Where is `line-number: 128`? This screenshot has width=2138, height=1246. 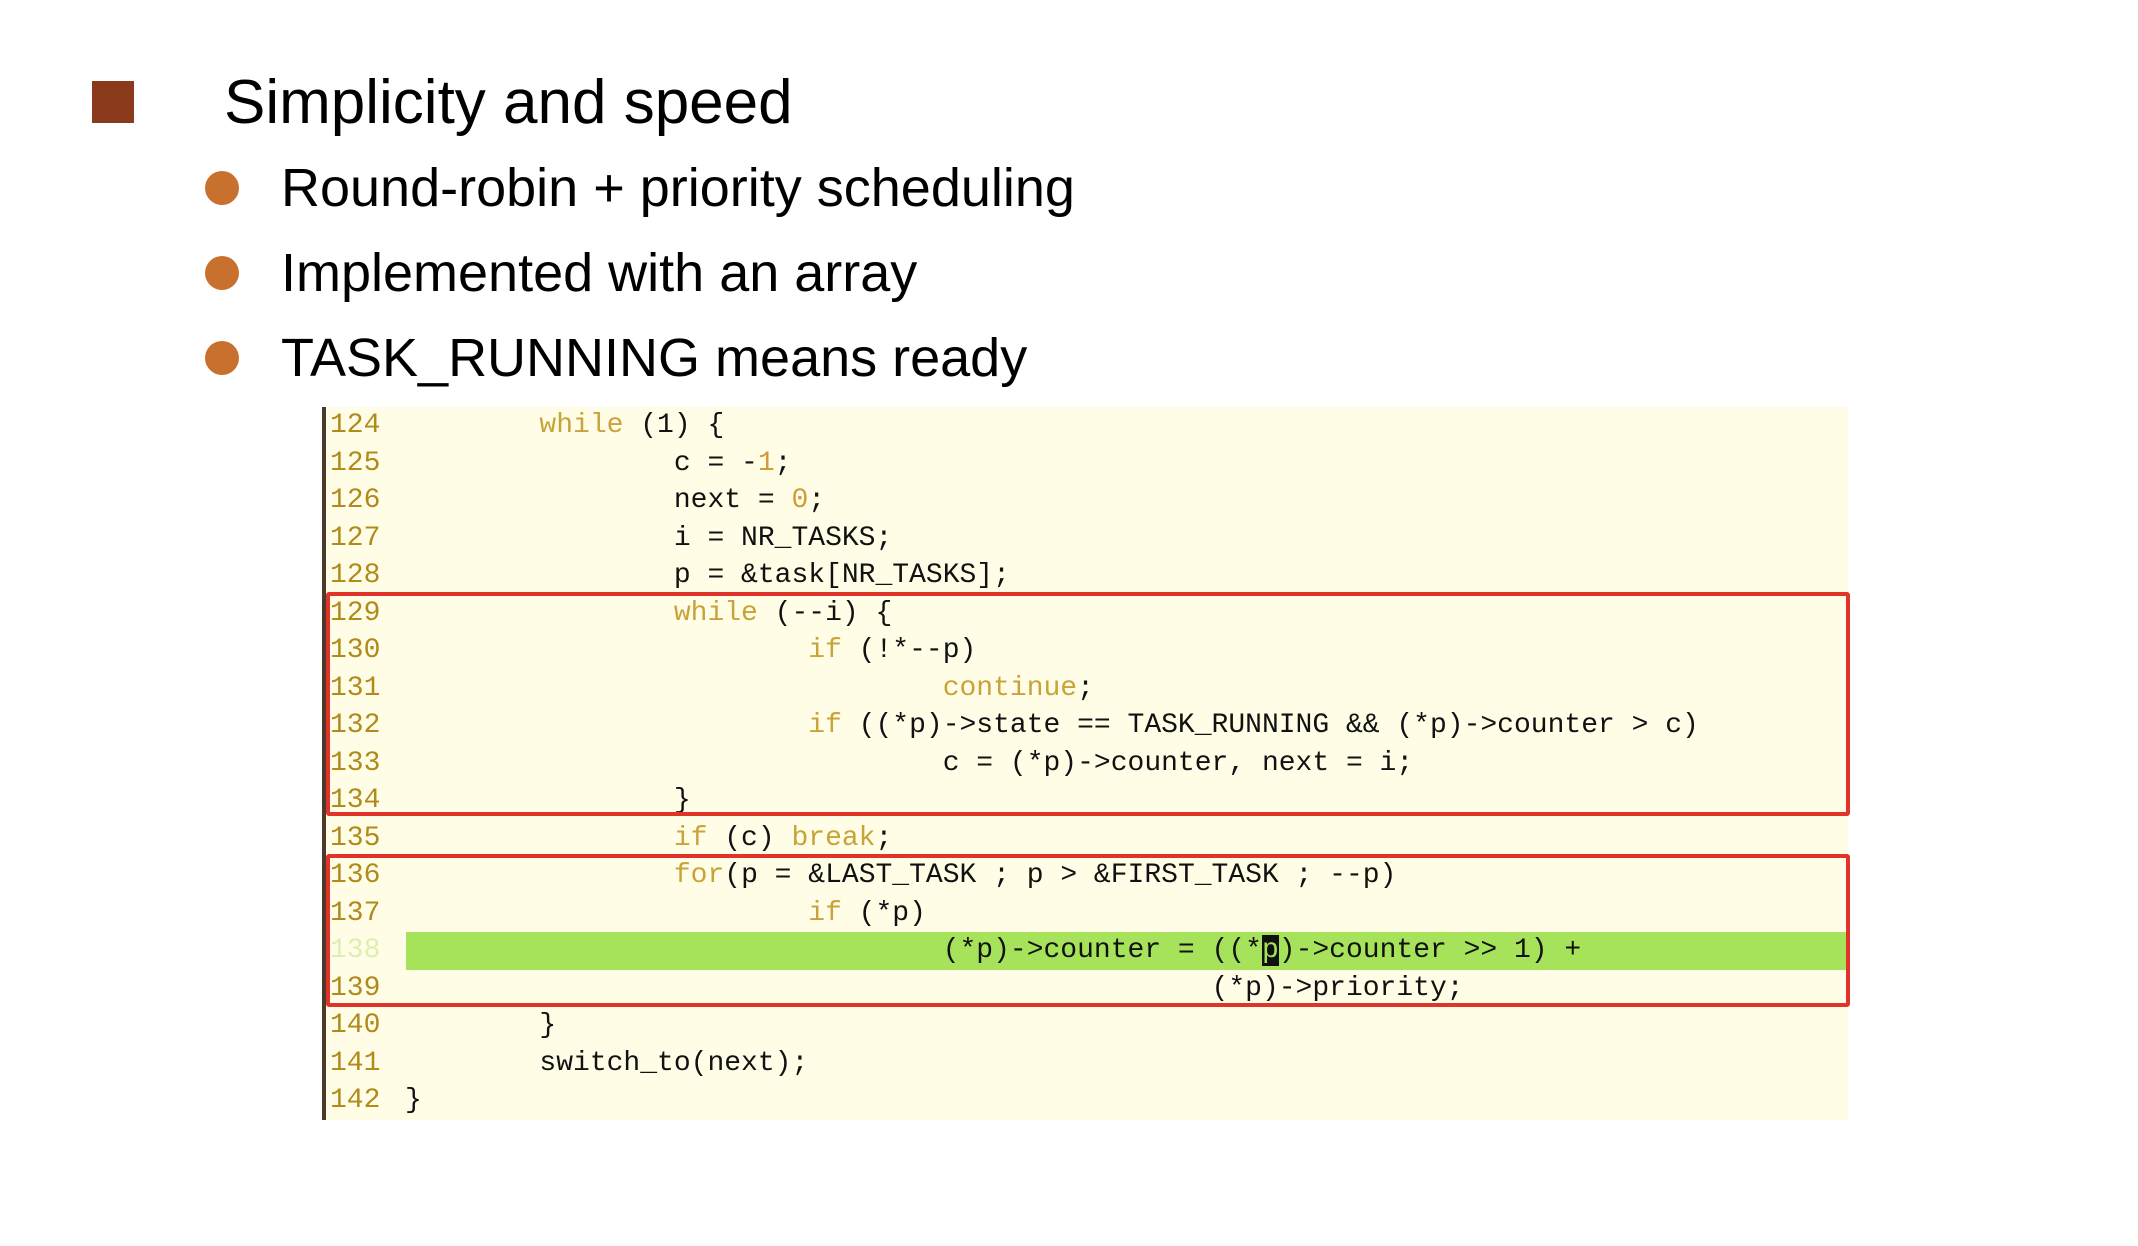
line-number: 128 is located at coordinates (355, 575).